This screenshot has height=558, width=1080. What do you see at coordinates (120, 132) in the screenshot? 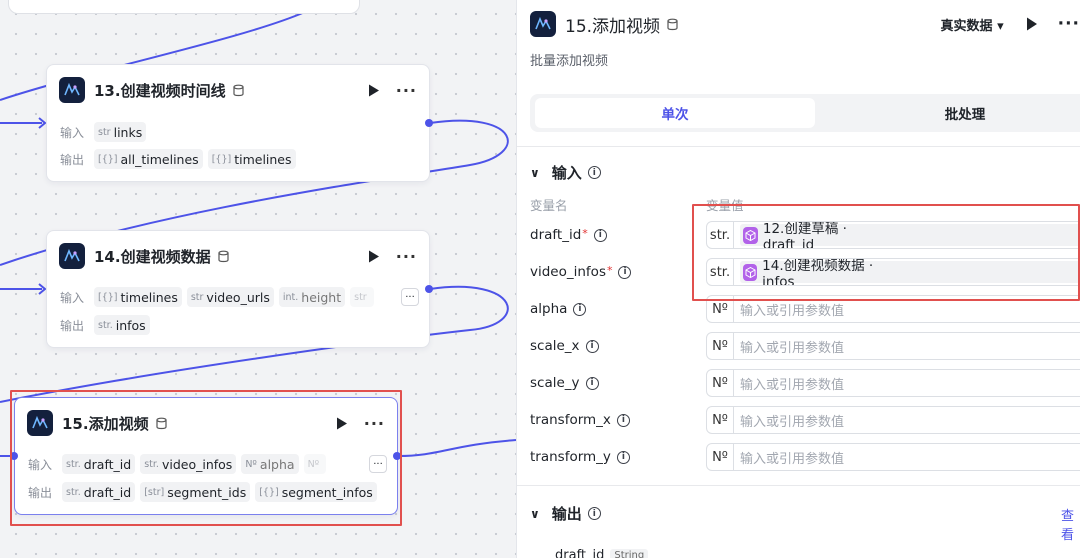
I see `input-tag: str links` at bounding box center [120, 132].